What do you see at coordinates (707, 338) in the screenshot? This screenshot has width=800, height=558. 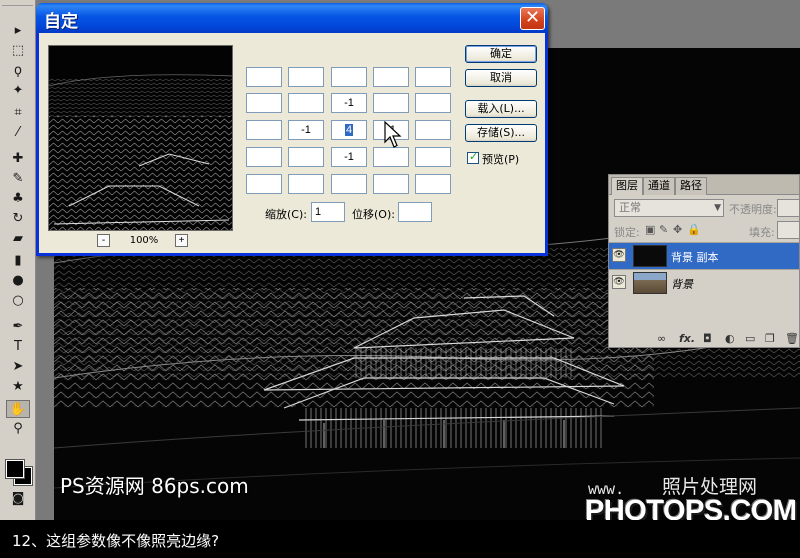 I see `mask-icon: ◘` at bounding box center [707, 338].